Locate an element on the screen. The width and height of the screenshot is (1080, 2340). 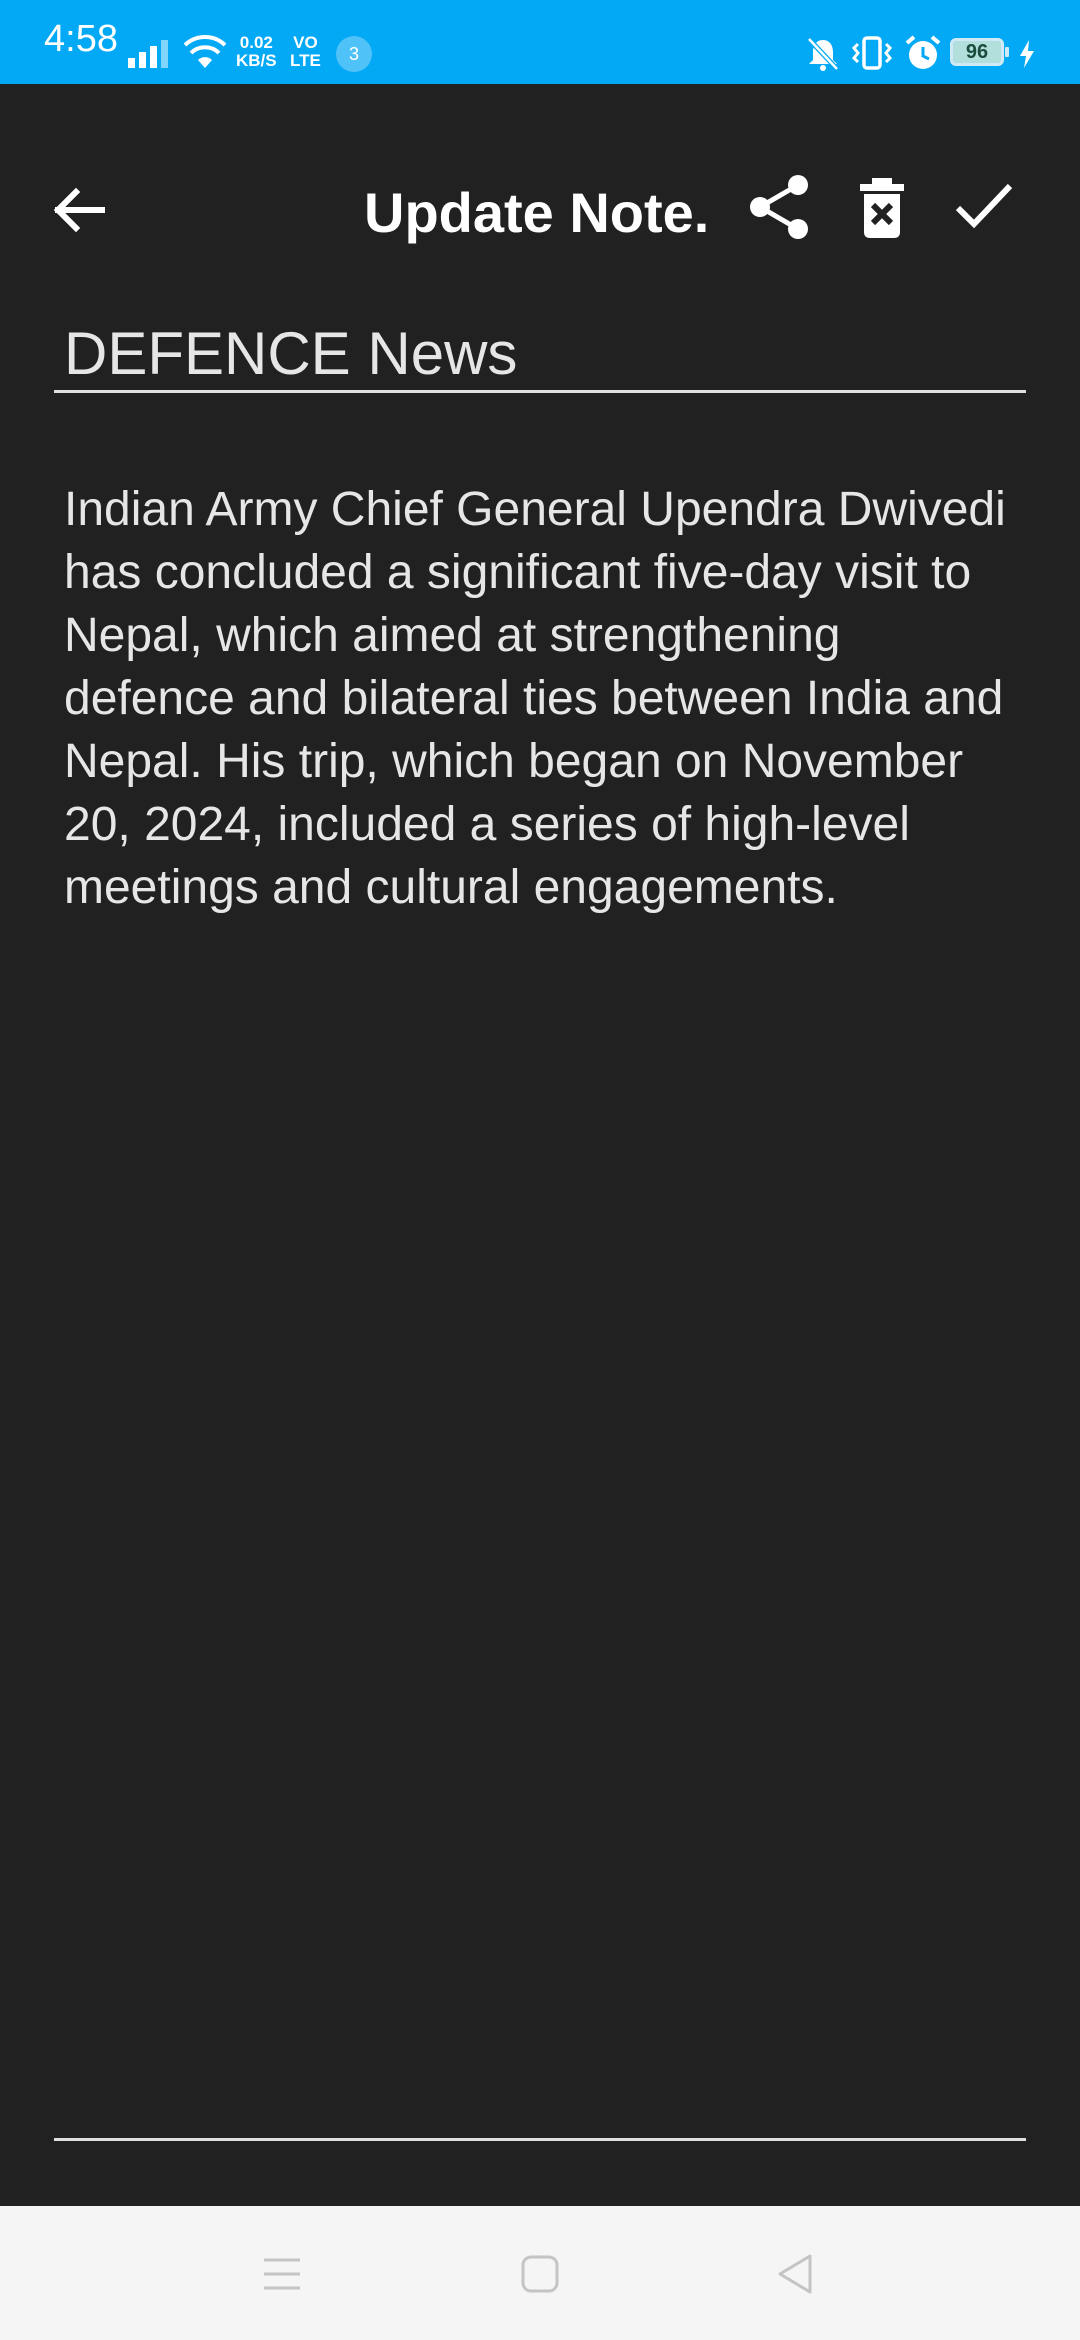
status-time: 4:58 is located at coordinates (81, 39).